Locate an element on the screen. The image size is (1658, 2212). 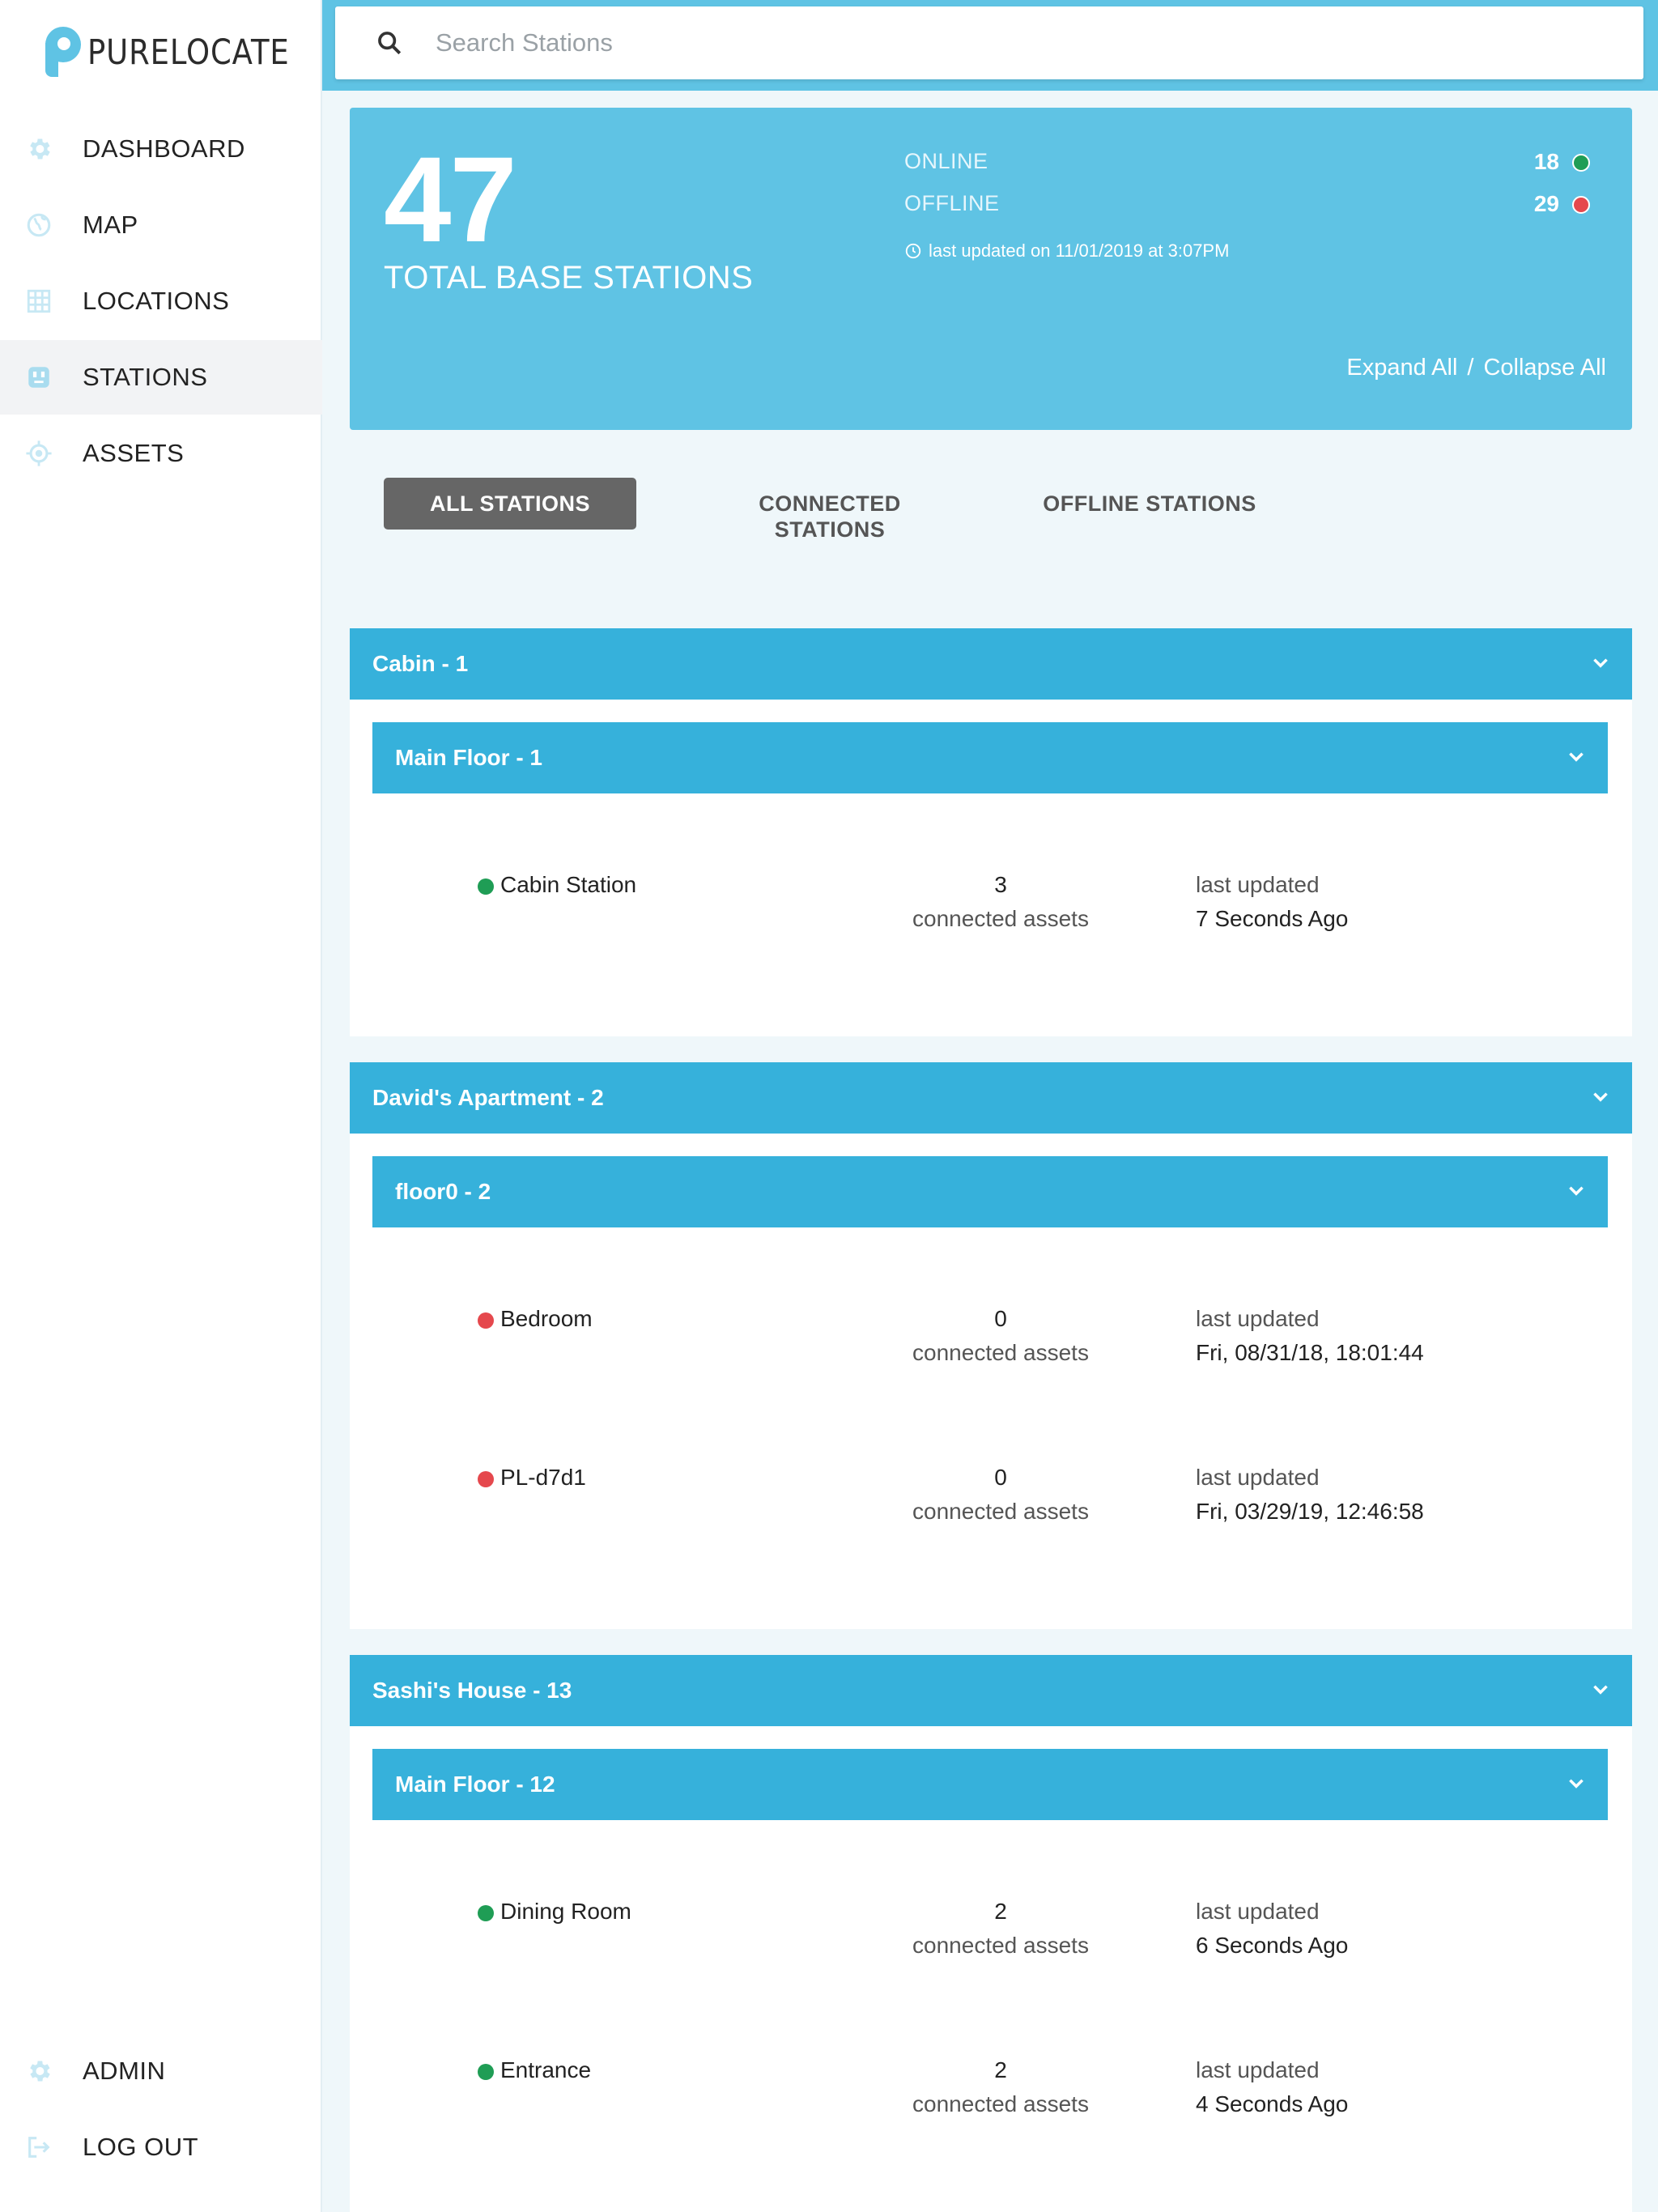
sidebar-item-label: DASHBOARD is located at coordinates (164, 148).